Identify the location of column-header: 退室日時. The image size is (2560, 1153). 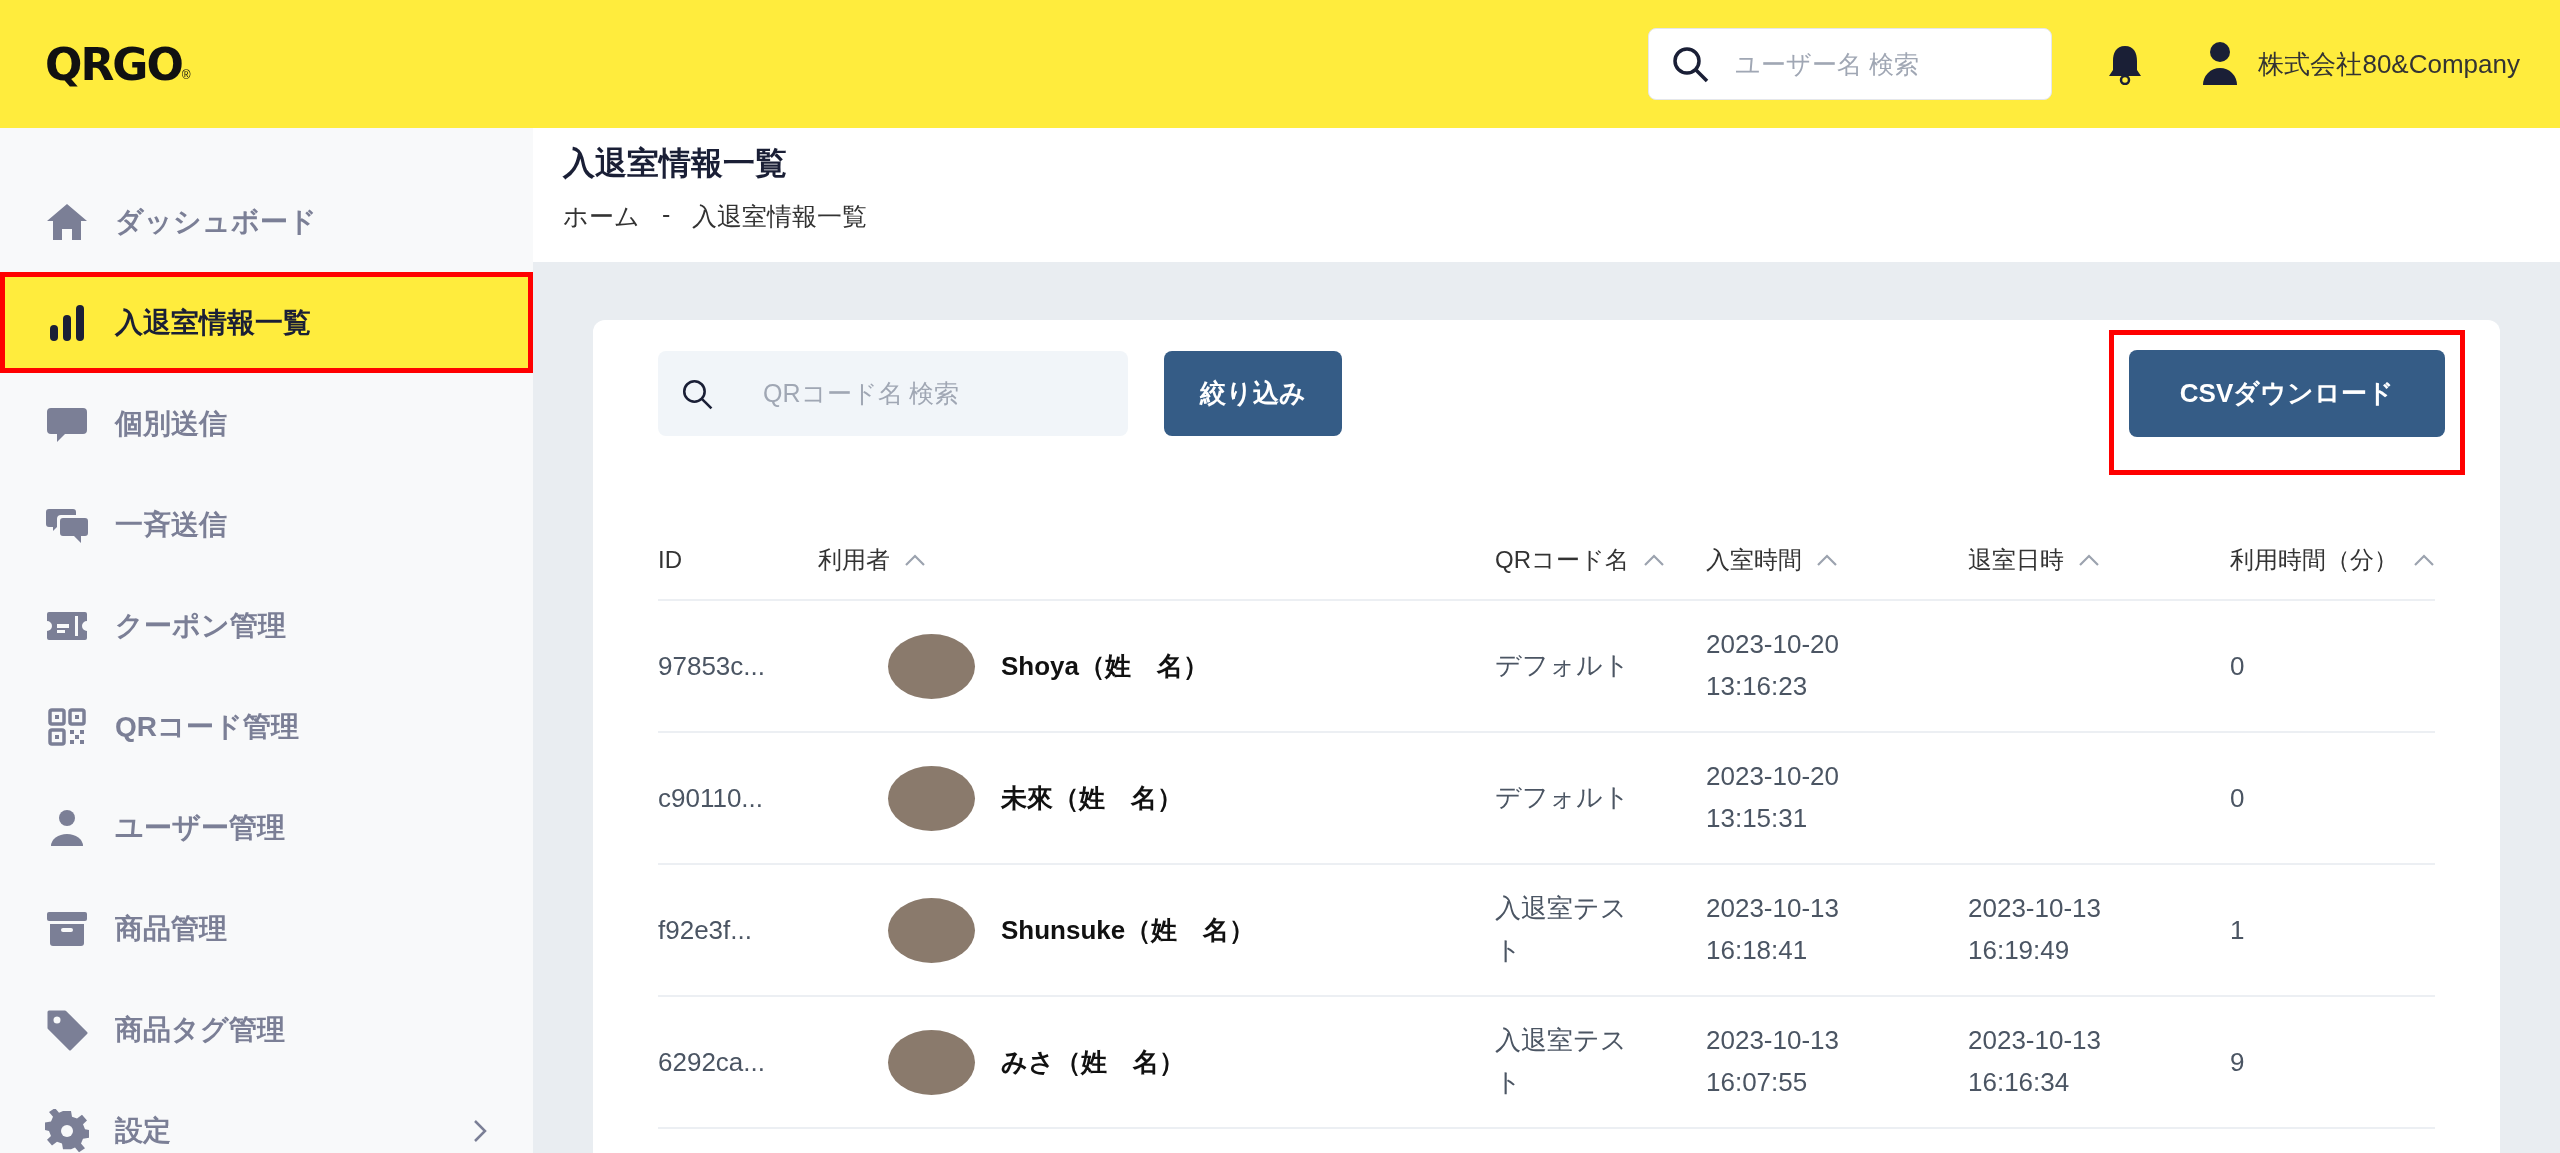
(2016, 560).